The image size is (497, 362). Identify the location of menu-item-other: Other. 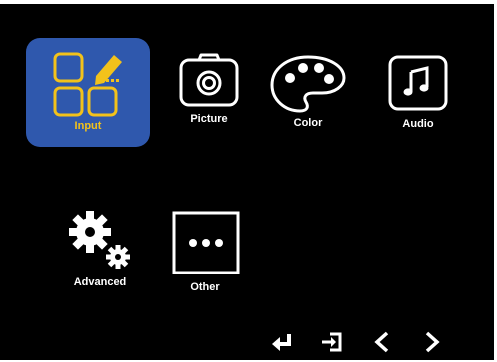
(205, 251).